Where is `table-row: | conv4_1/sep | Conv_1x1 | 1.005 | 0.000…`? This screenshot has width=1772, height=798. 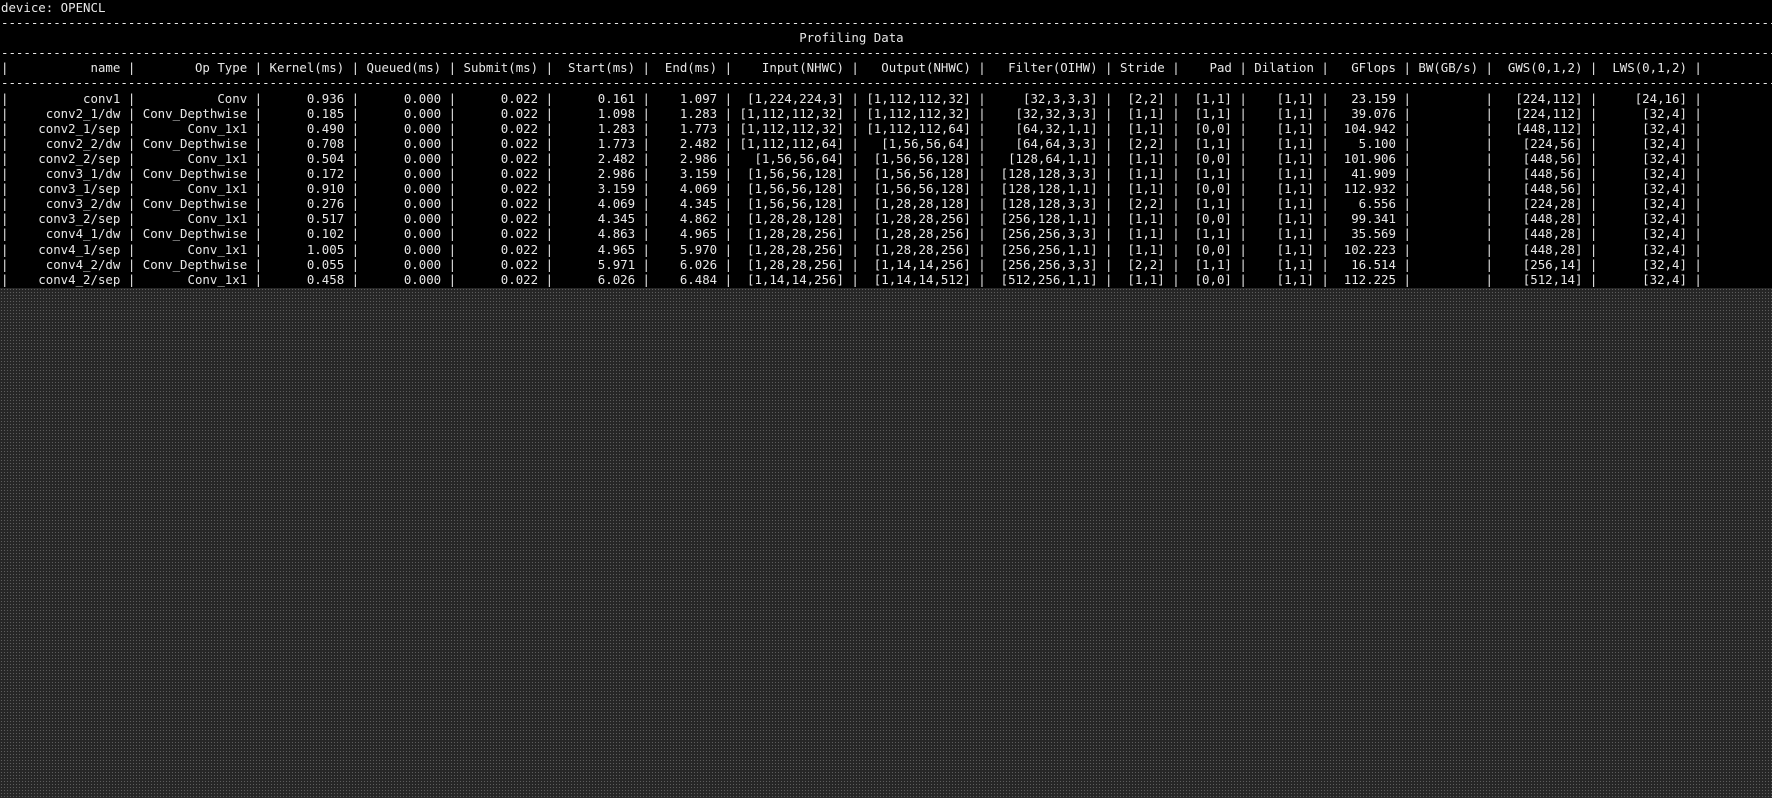 table-row: | conv4_1/sep | Conv_1x1 | 1.005 | 0.000… is located at coordinates (851, 249).